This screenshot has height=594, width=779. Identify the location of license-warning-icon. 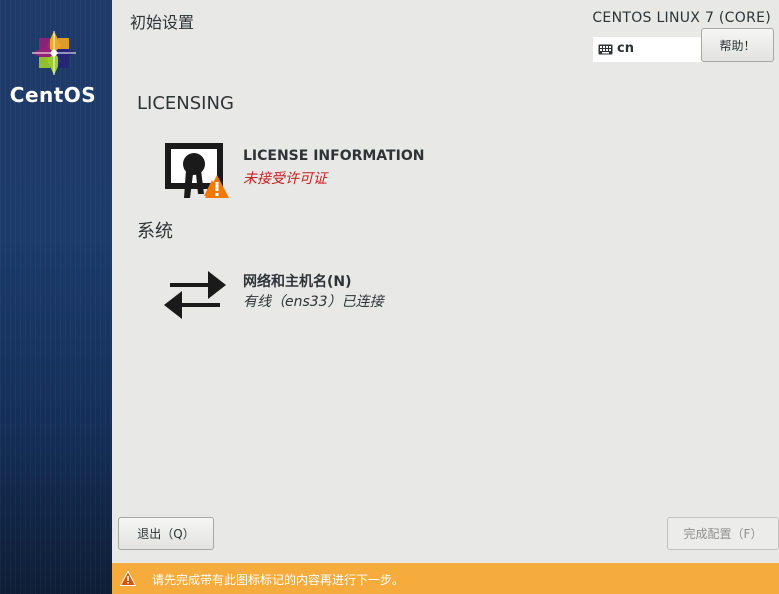
(197, 170).